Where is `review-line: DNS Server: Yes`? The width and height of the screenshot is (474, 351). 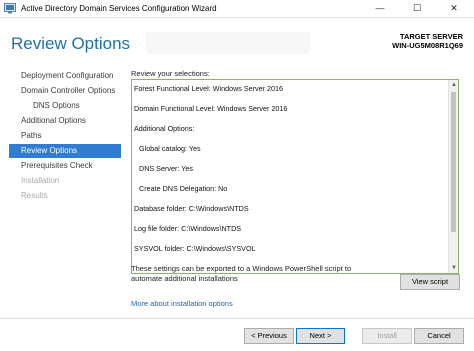
review-line: DNS Server: Yes is located at coordinates (166, 168).